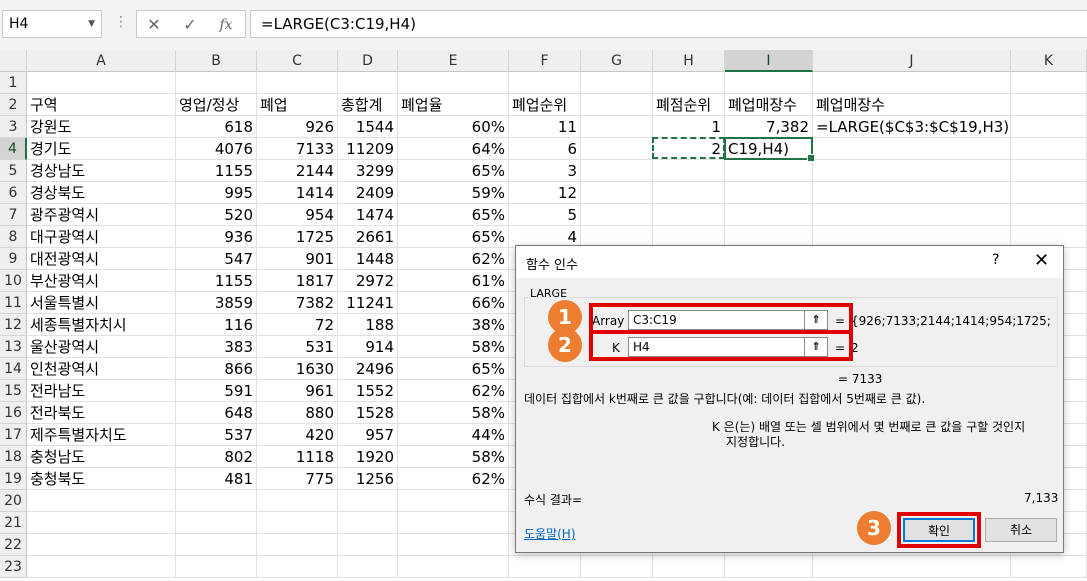 The height and width of the screenshot is (581, 1087). Describe the element at coordinates (368, 457) in the screenshot. I see `cell: 1920` at that location.